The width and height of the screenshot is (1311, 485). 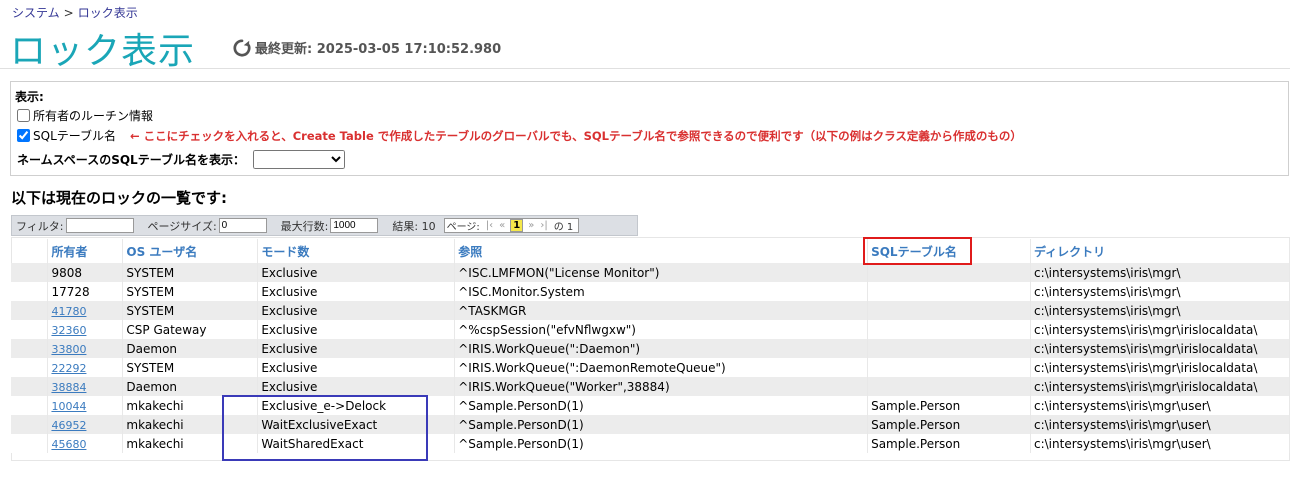 I want to click on namespace-sql-row: ネームスペースのSQLテーブル名を表示：, so click(x=181, y=159).